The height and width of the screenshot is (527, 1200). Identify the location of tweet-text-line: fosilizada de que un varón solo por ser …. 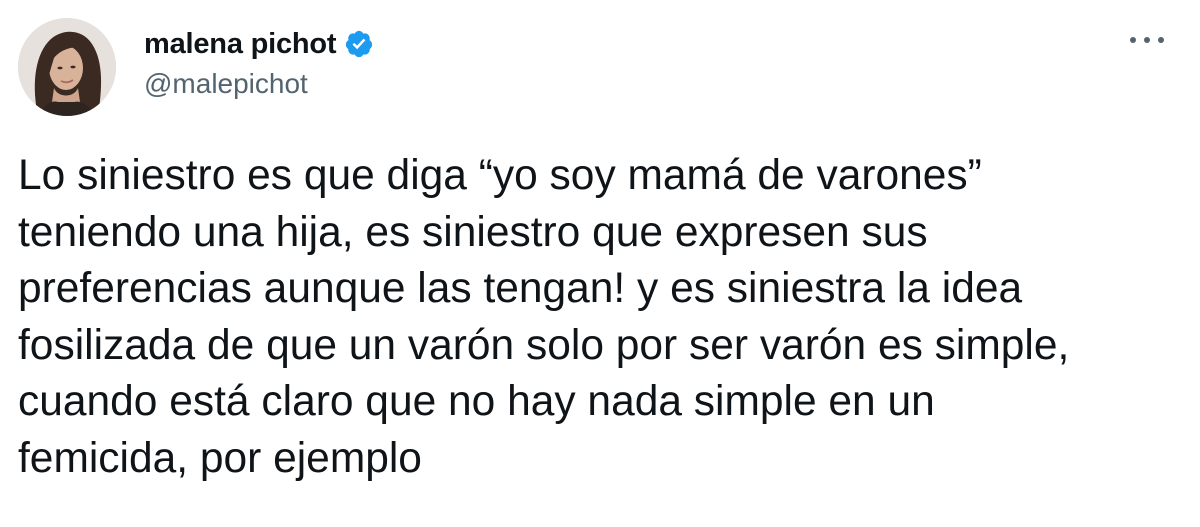
(544, 345).